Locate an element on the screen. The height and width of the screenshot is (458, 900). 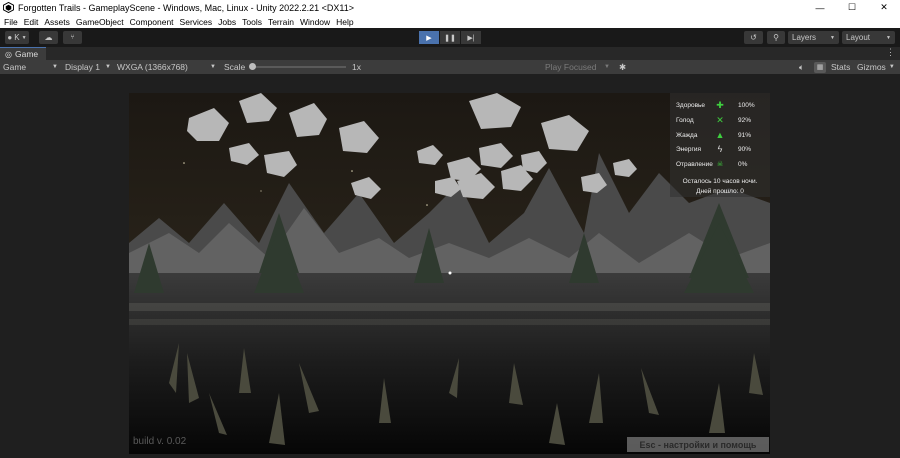
hud-stat-label: Жажда is located at coordinates (687, 135).